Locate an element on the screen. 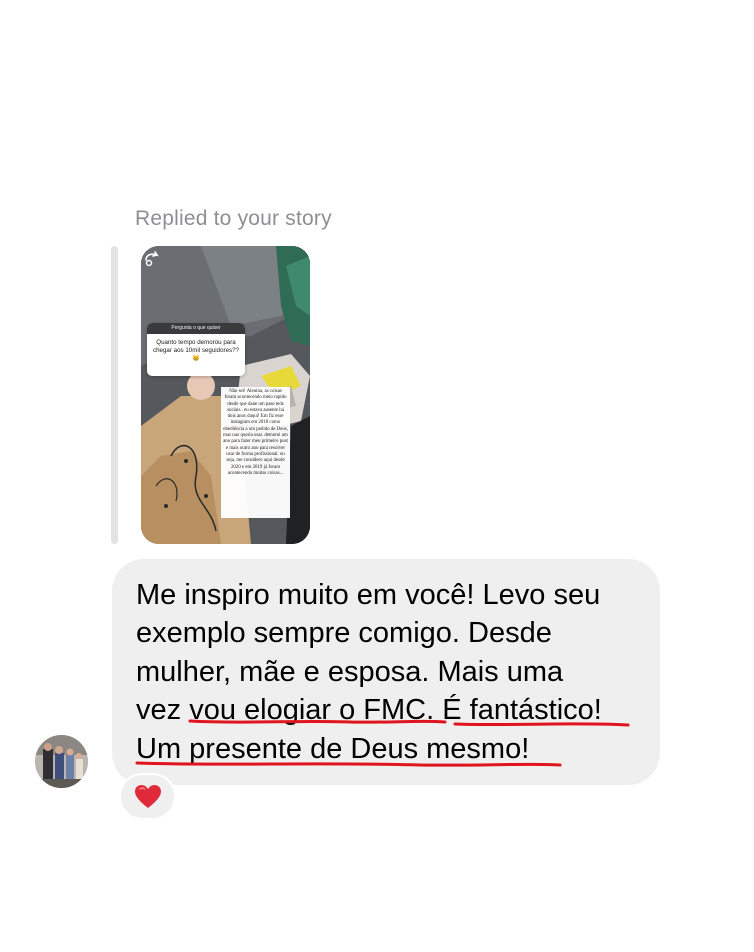 This screenshot has width=754, height=952. reaction-badge is located at coordinates (147, 796).